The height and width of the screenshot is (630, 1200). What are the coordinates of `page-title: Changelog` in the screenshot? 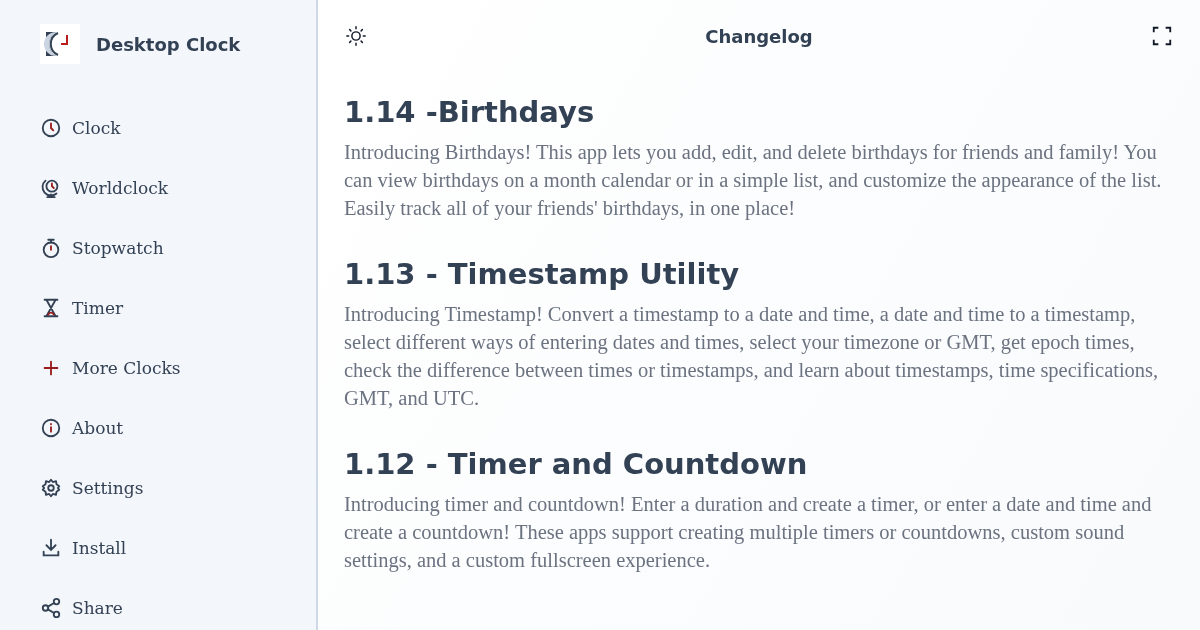 It's located at (759, 36).